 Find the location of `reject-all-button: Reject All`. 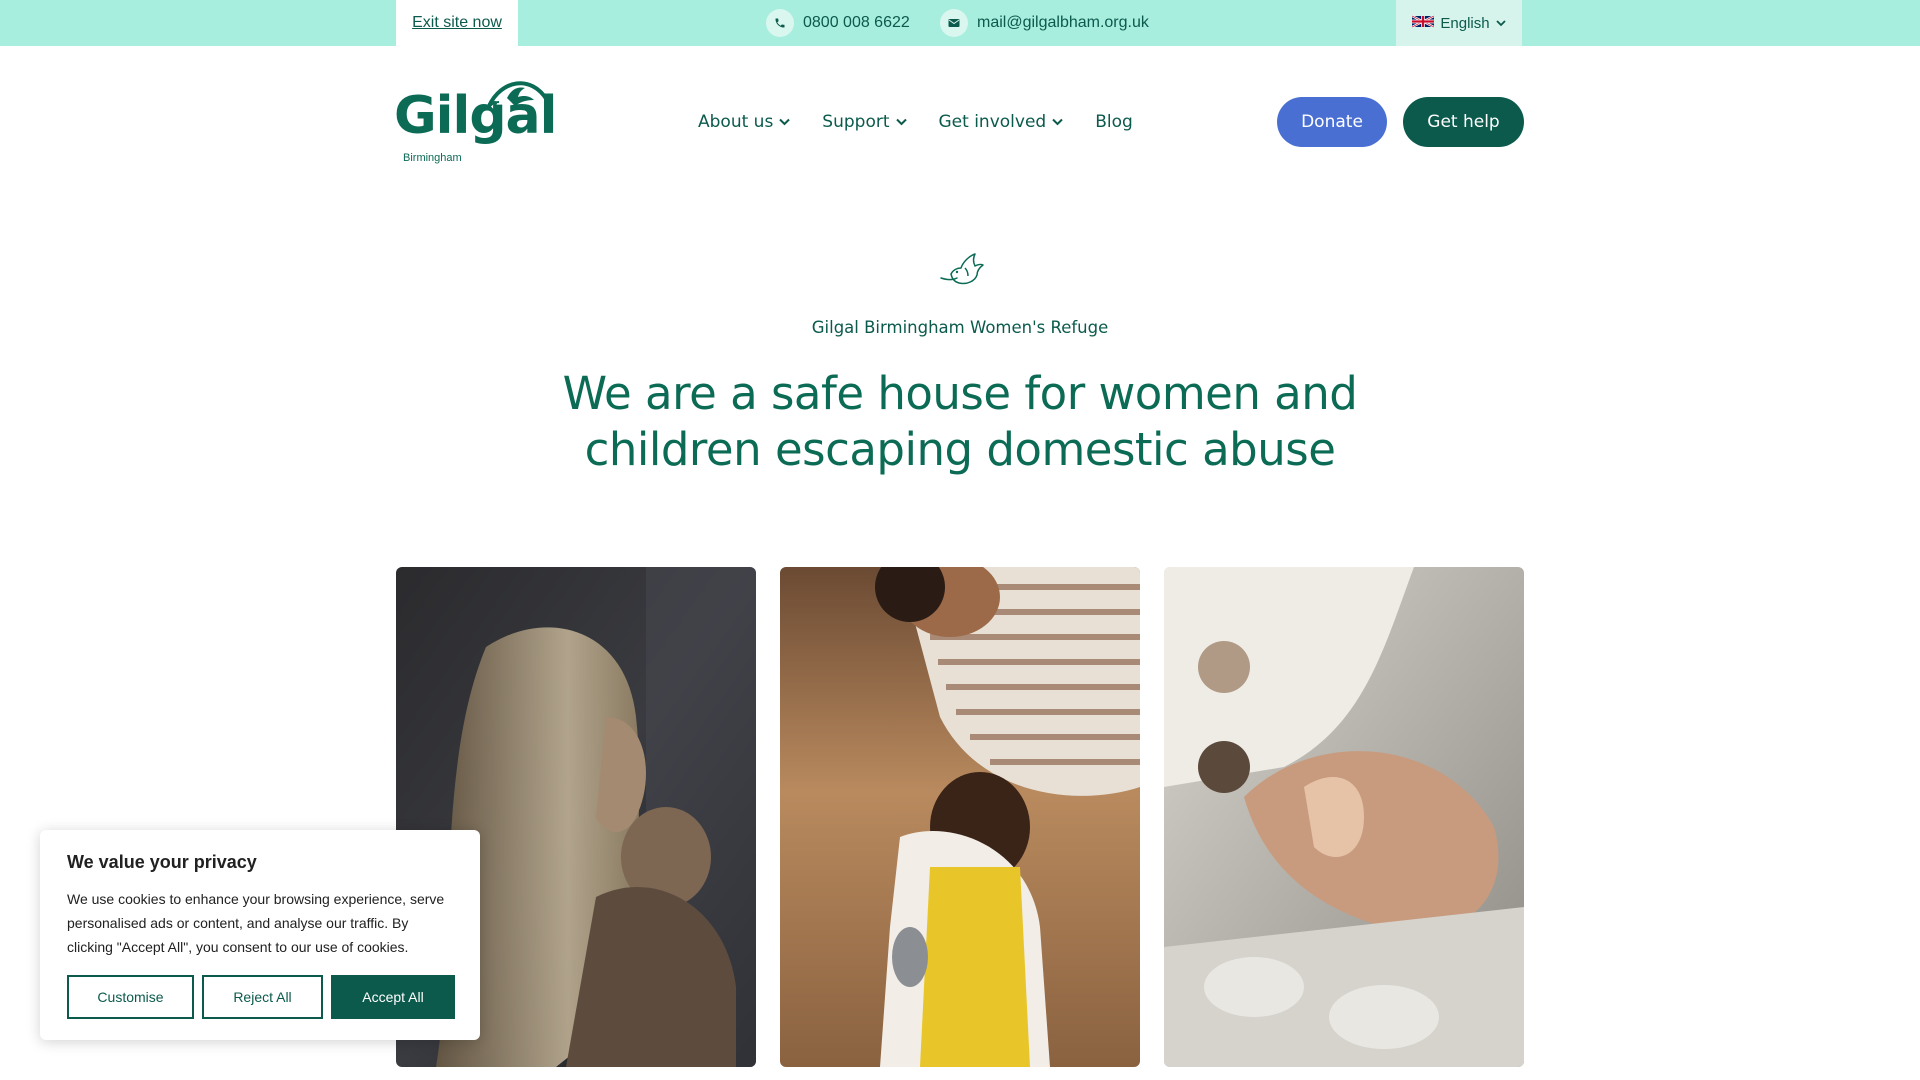

reject-all-button: Reject All is located at coordinates (262, 997).